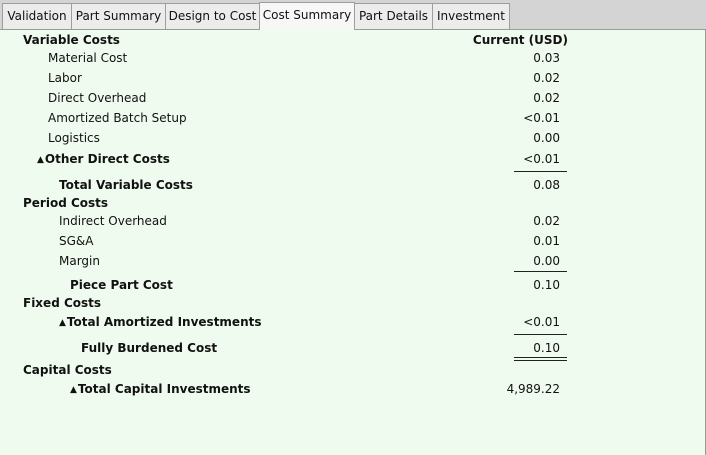 This screenshot has width=706, height=455. I want to click on row-label-indirect-overhead: Indirect Overhead, so click(113, 221).